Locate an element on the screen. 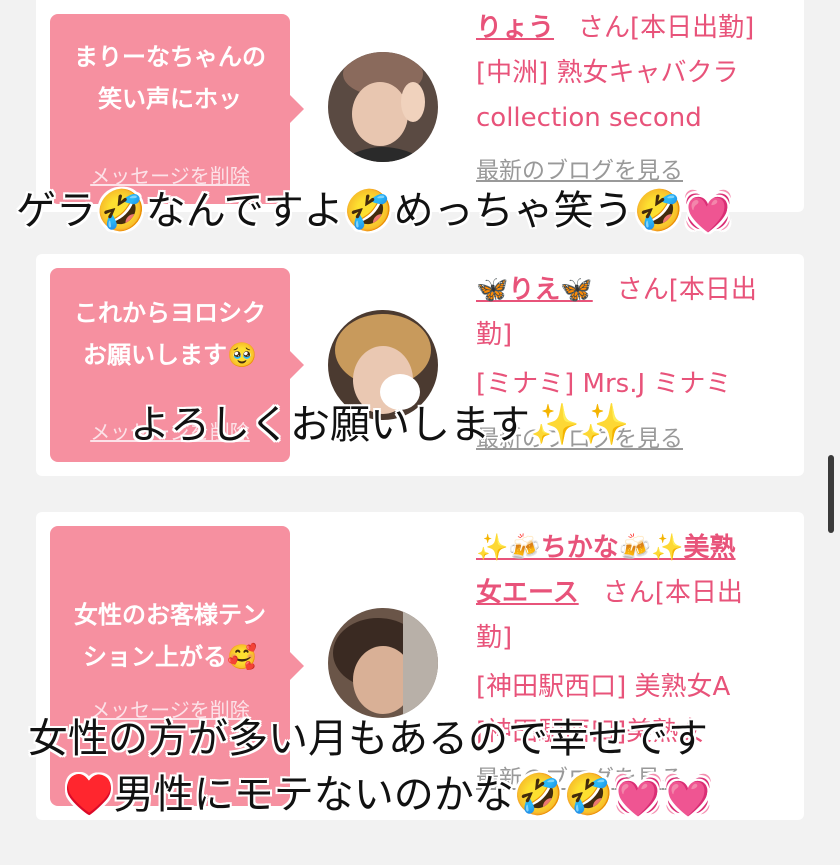  caption-1: ゲラ🤣なんですよ🤣めっちゃ笑う🤣💓 is located at coordinates (375, 211).